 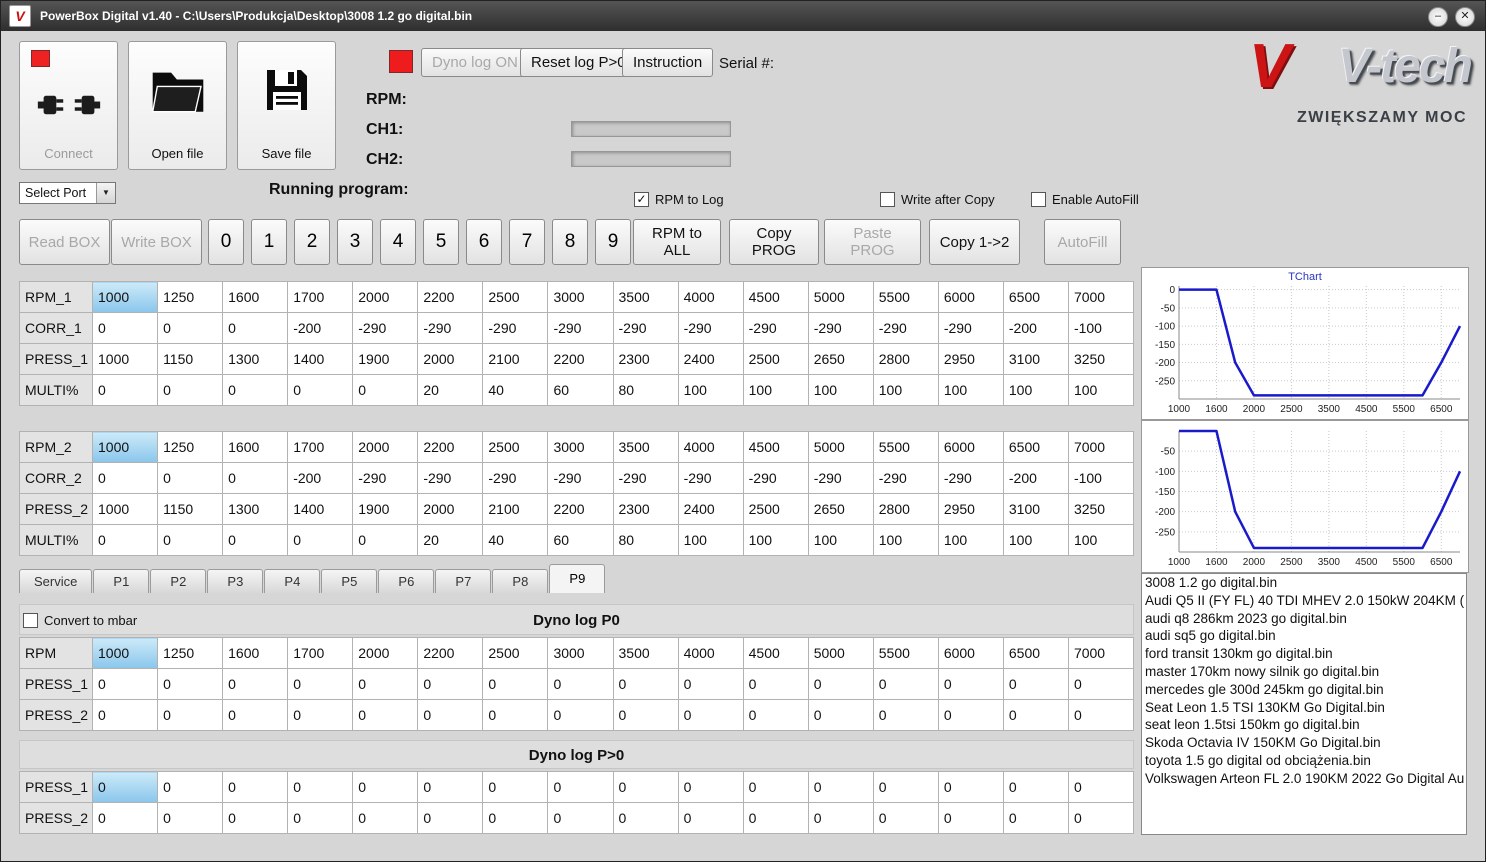 What do you see at coordinates (527, 242) in the screenshot?
I see `program-digit-button-7: 7` at bounding box center [527, 242].